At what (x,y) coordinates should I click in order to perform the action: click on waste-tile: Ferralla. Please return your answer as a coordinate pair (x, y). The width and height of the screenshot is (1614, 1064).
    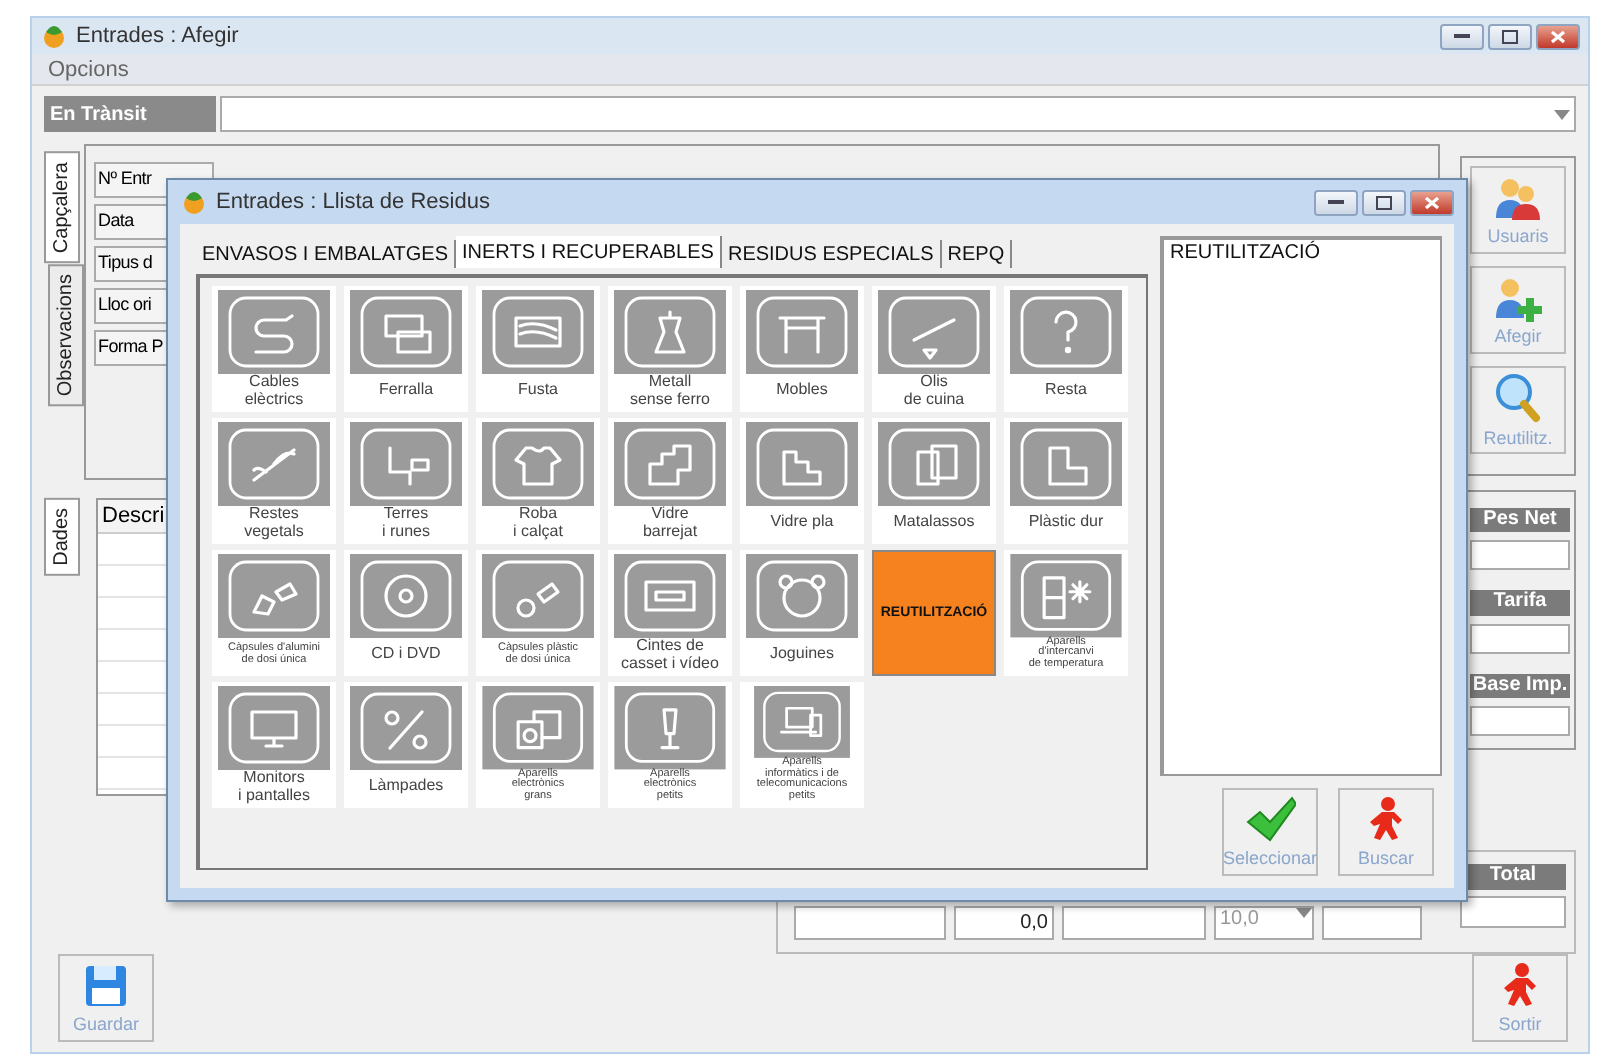
    Looking at the image, I should click on (406, 349).